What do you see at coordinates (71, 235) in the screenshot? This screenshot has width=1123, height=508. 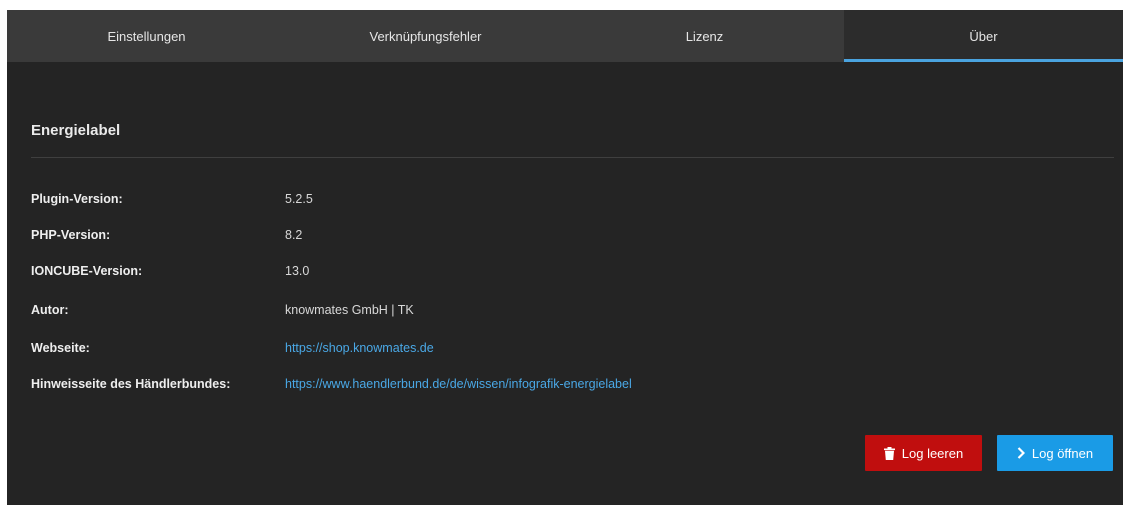 I see `info-label: PHP-Version:` at bounding box center [71, 235].